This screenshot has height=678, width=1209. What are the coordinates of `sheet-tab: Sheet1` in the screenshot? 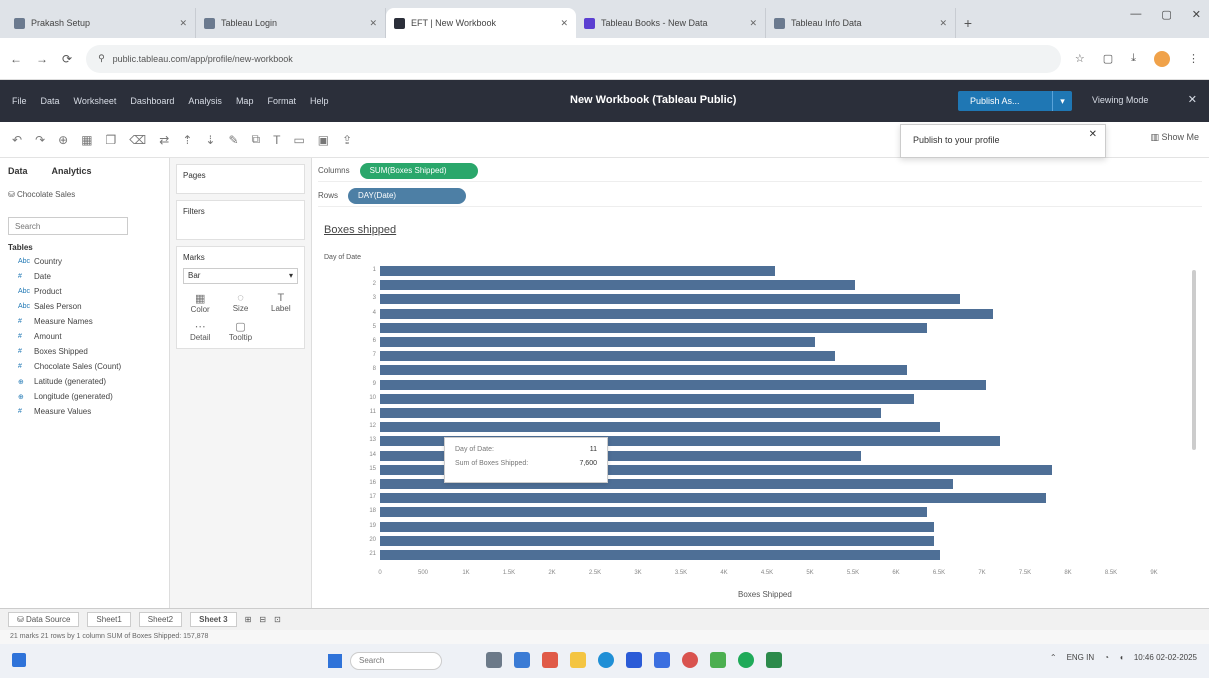 It's located at (109, 619).